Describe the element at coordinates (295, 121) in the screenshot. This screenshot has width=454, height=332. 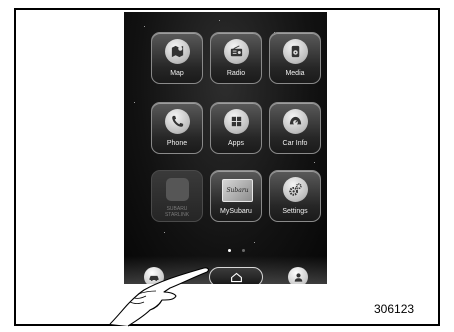
I see `car-info-icon` at that location.